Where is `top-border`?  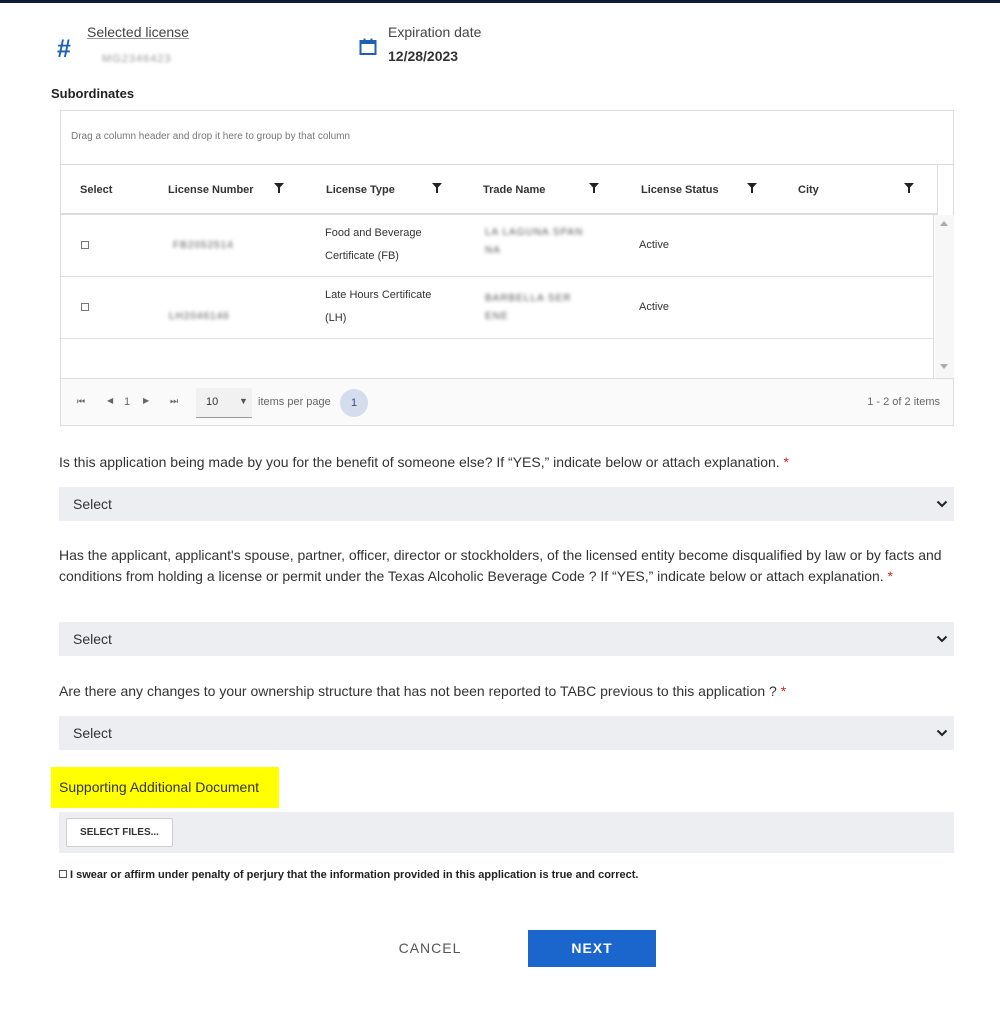 top-border is located at coordinates (500, 1).